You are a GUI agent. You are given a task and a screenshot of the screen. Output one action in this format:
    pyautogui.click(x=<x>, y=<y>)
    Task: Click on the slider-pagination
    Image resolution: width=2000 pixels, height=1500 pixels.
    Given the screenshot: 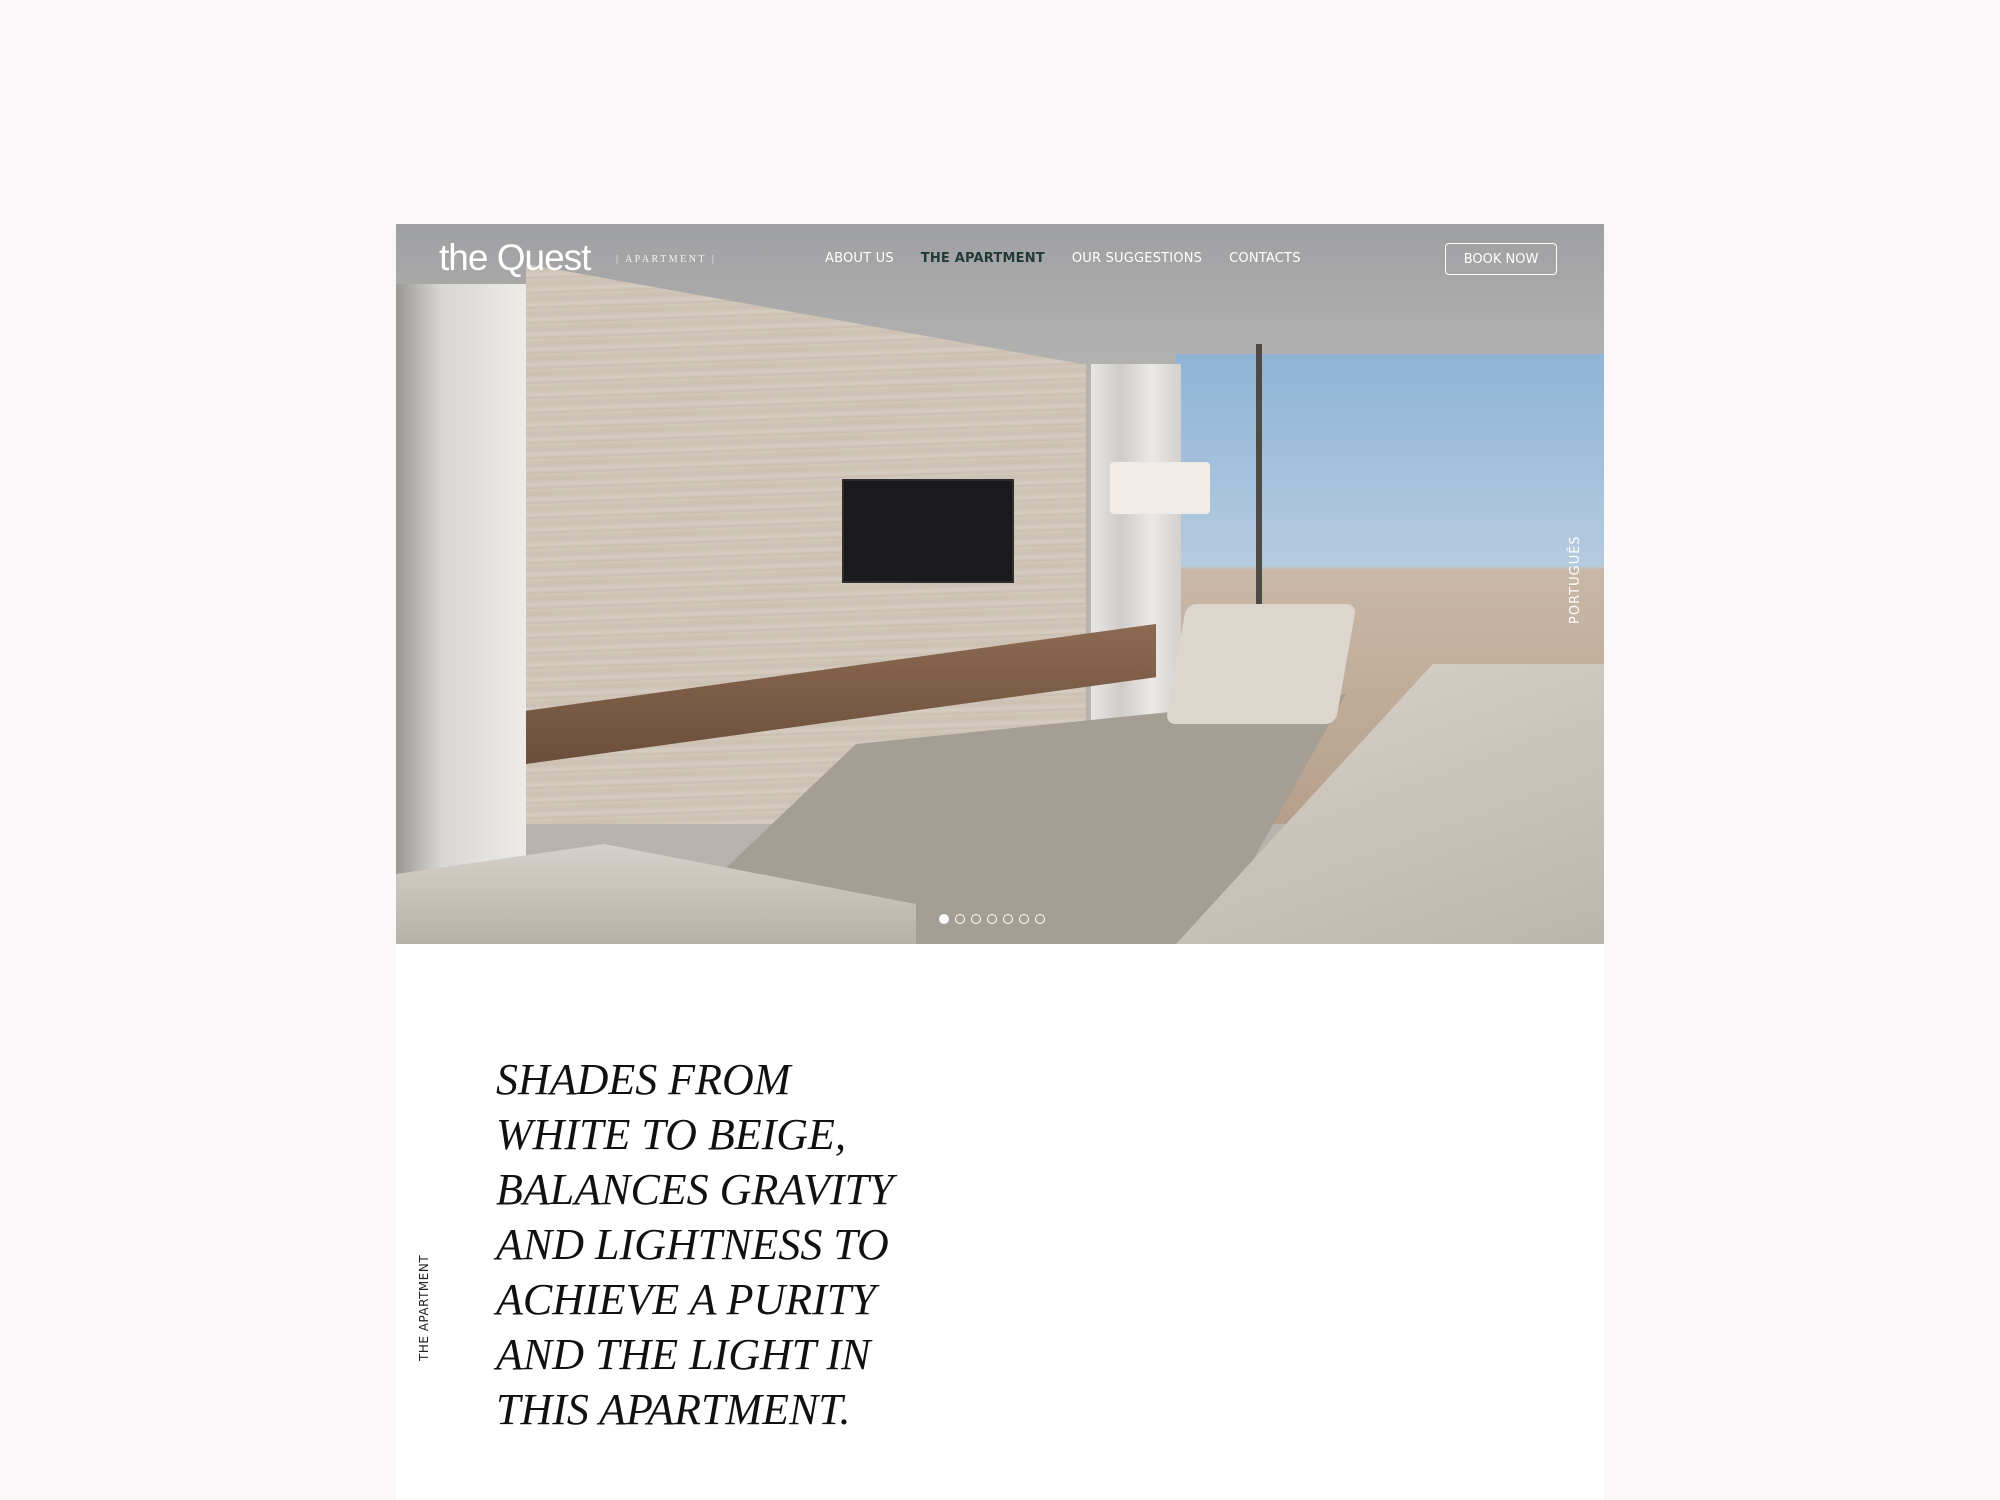 What is the action you would take?
    pyautogui.click(x=992, y=919)
    